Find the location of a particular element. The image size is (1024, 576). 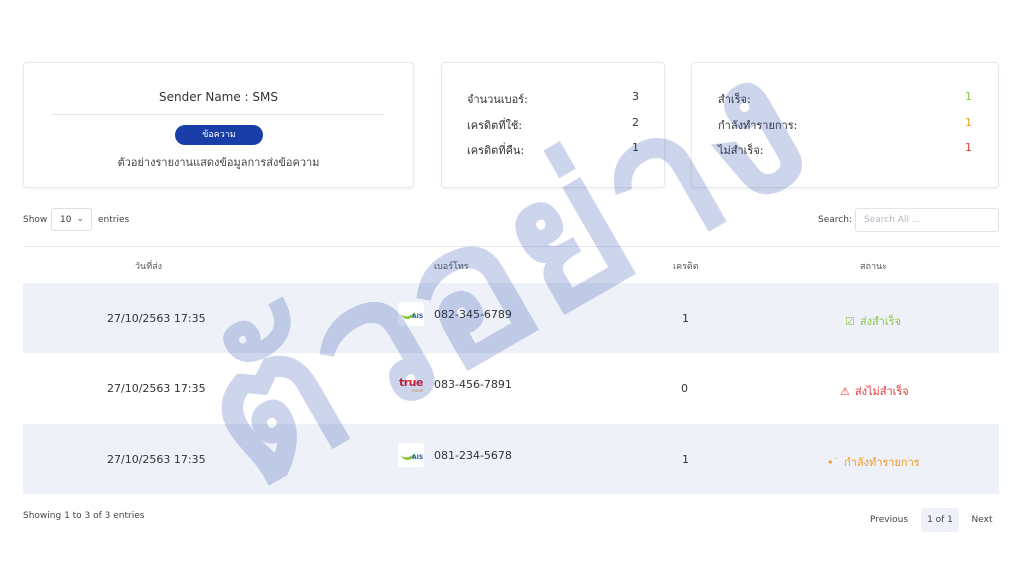

credit-used-value: 2 is located at coordinates (635, 122).